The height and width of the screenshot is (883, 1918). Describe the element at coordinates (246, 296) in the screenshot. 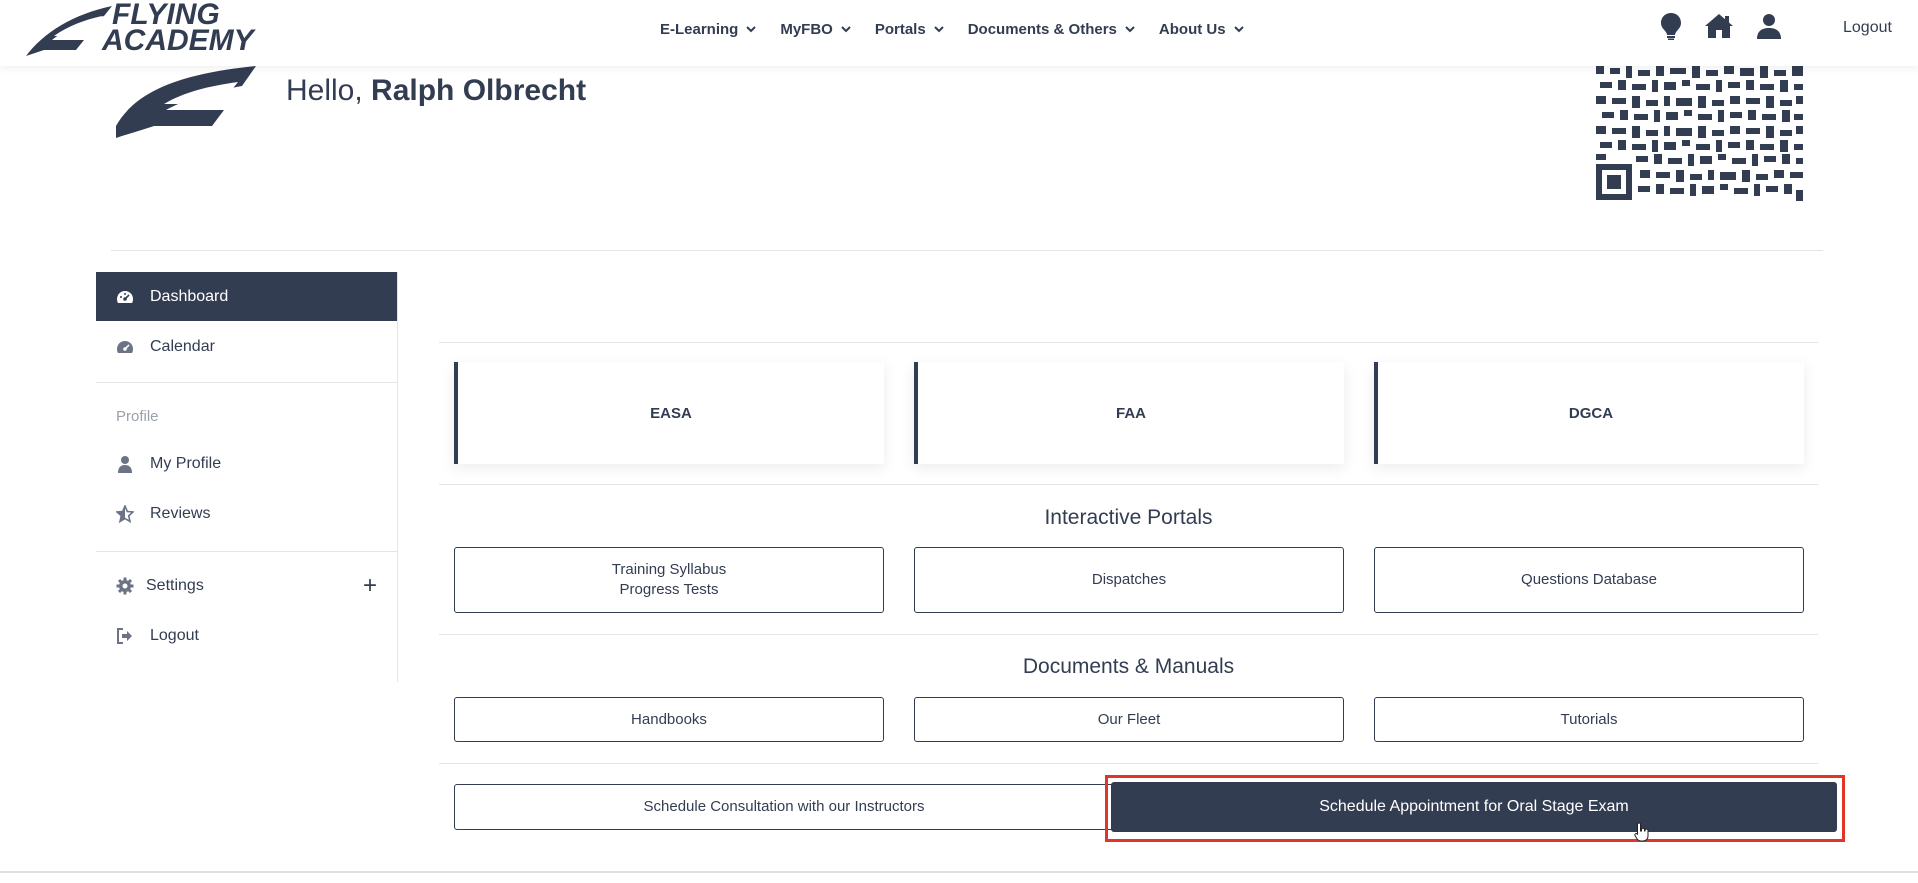

I see `sidebar-item-dashboard: Dashboard` at that location.